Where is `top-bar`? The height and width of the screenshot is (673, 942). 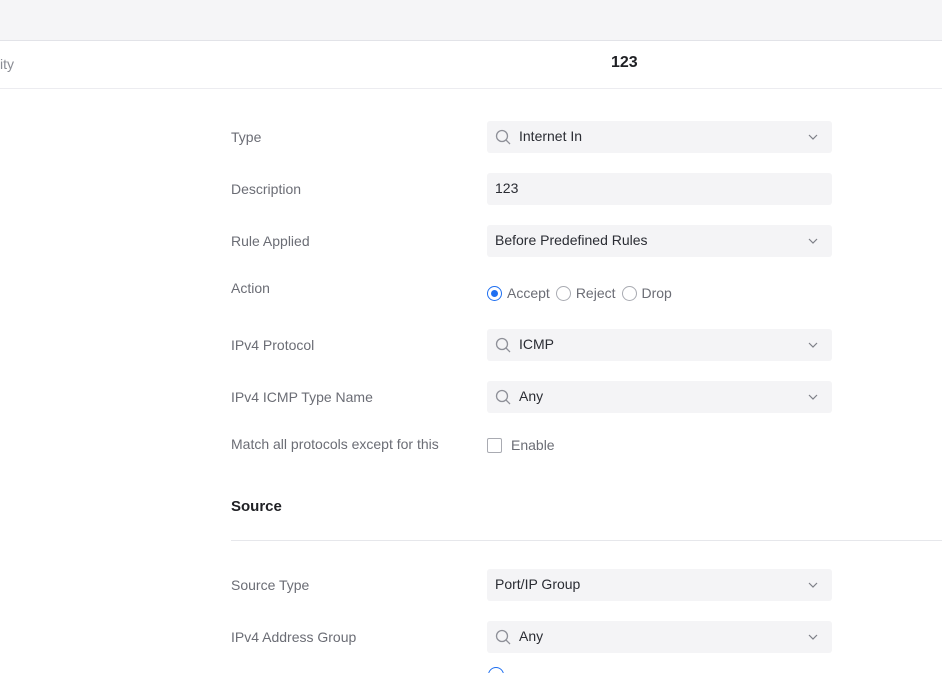 top-bar is located at coordinates (471, 20).